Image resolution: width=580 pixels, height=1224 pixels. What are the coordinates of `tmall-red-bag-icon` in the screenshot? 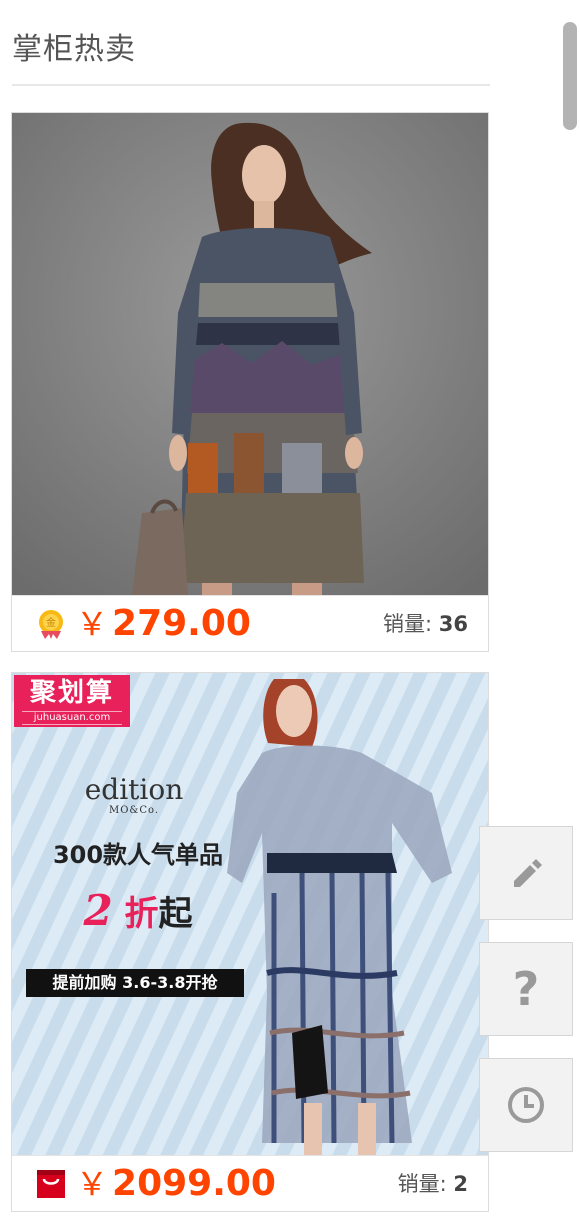 It's located at (51, 1184).